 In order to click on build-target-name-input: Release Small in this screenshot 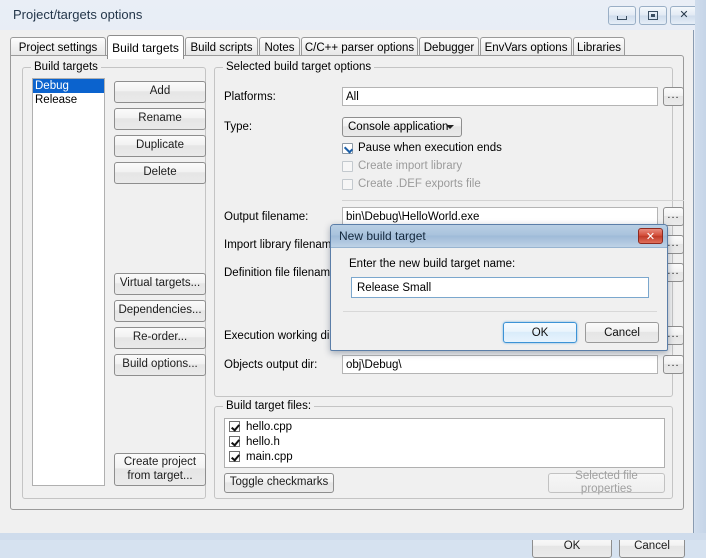, I will do `click(500, 287)`.